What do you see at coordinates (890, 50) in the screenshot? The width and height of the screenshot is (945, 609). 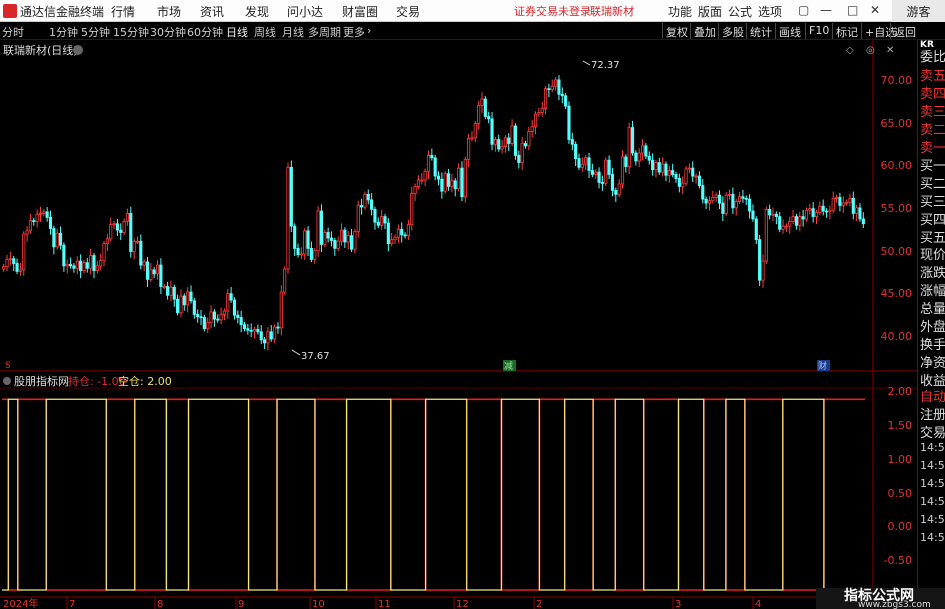 I see `close-panel-icon: ✕` at bounding box center [890, 50].